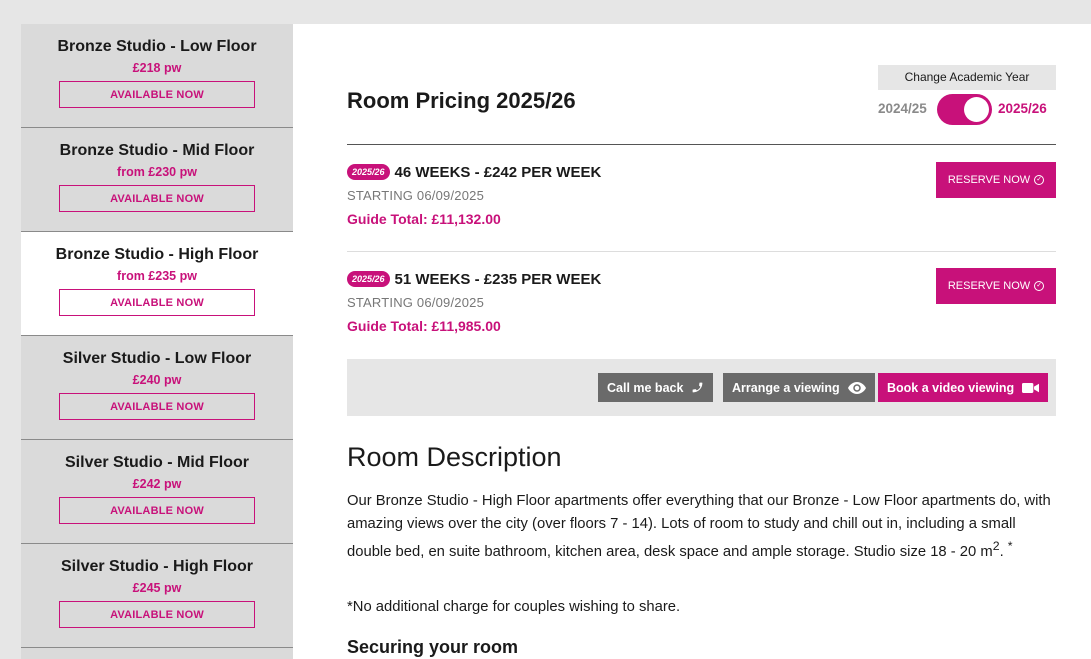 The image size is (1091, 659). What do you see at coordinates (902, 108) in the screenshot?
I see `year-option-old: 2024/25` at bounding box center [902, 108].